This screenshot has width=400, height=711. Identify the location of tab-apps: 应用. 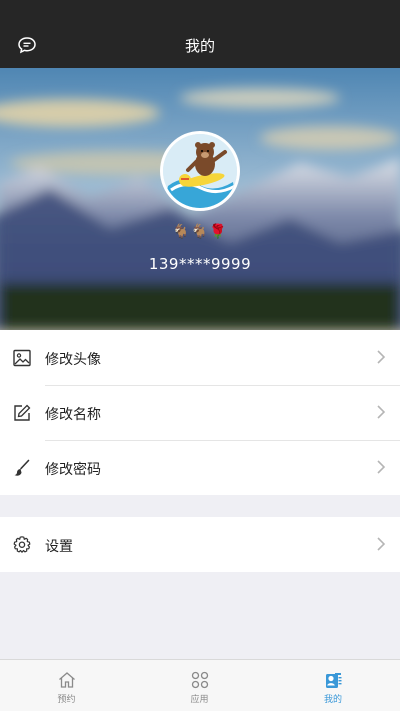
(199, 685).